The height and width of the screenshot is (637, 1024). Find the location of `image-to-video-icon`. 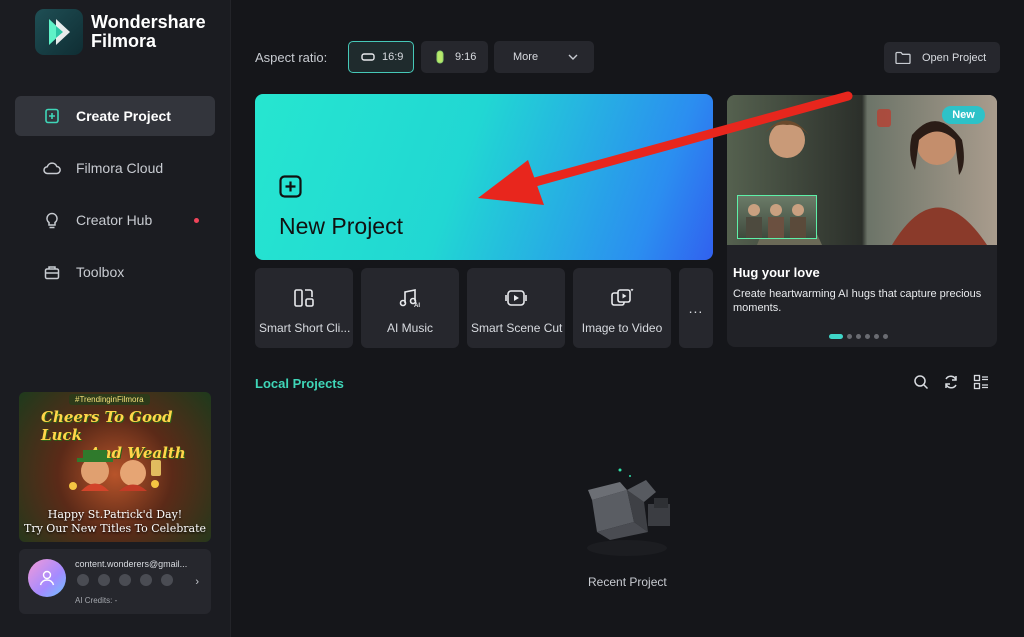

image-to-video-icon is located at coordinates (622, 297).